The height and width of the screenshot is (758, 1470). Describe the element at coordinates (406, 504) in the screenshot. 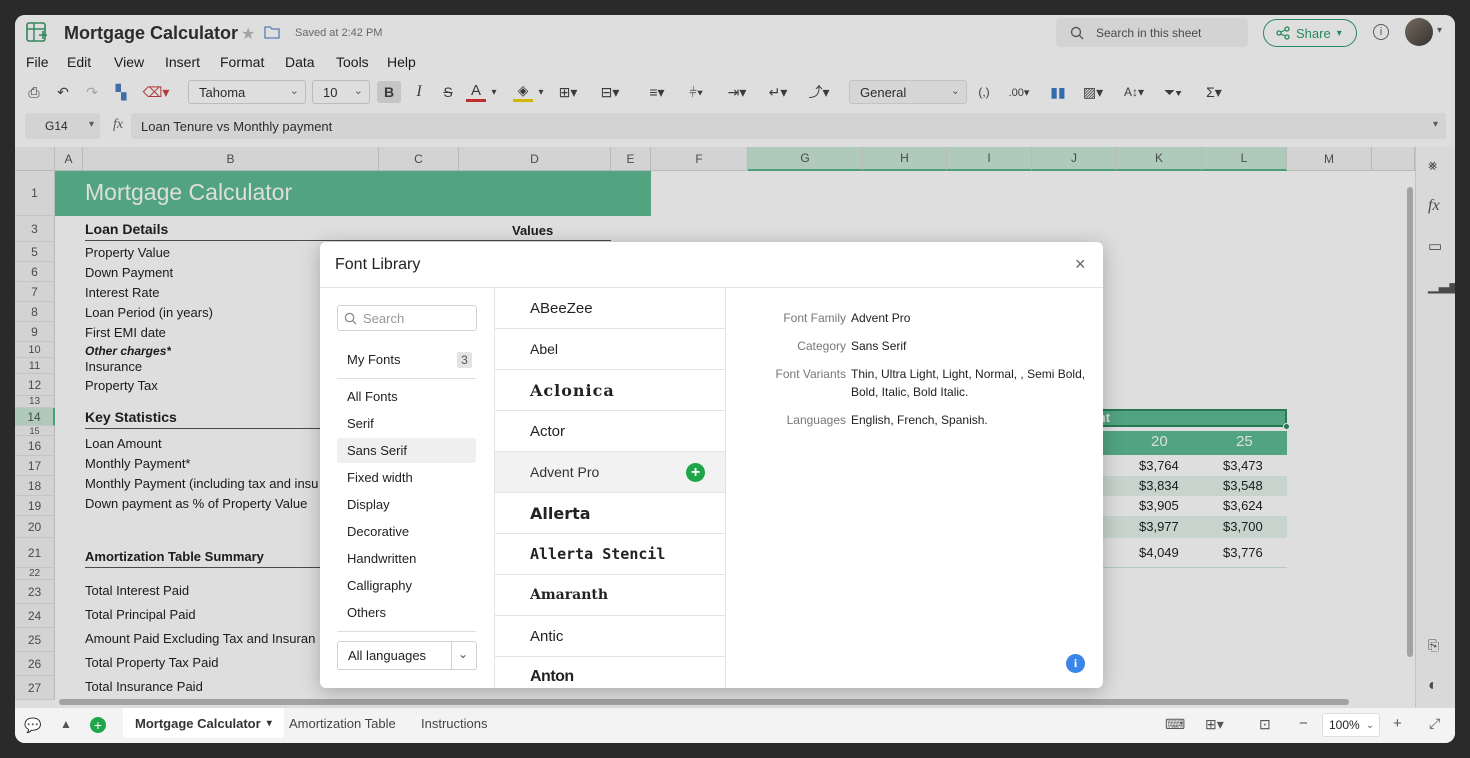

I see `category-item: Display` at that location.